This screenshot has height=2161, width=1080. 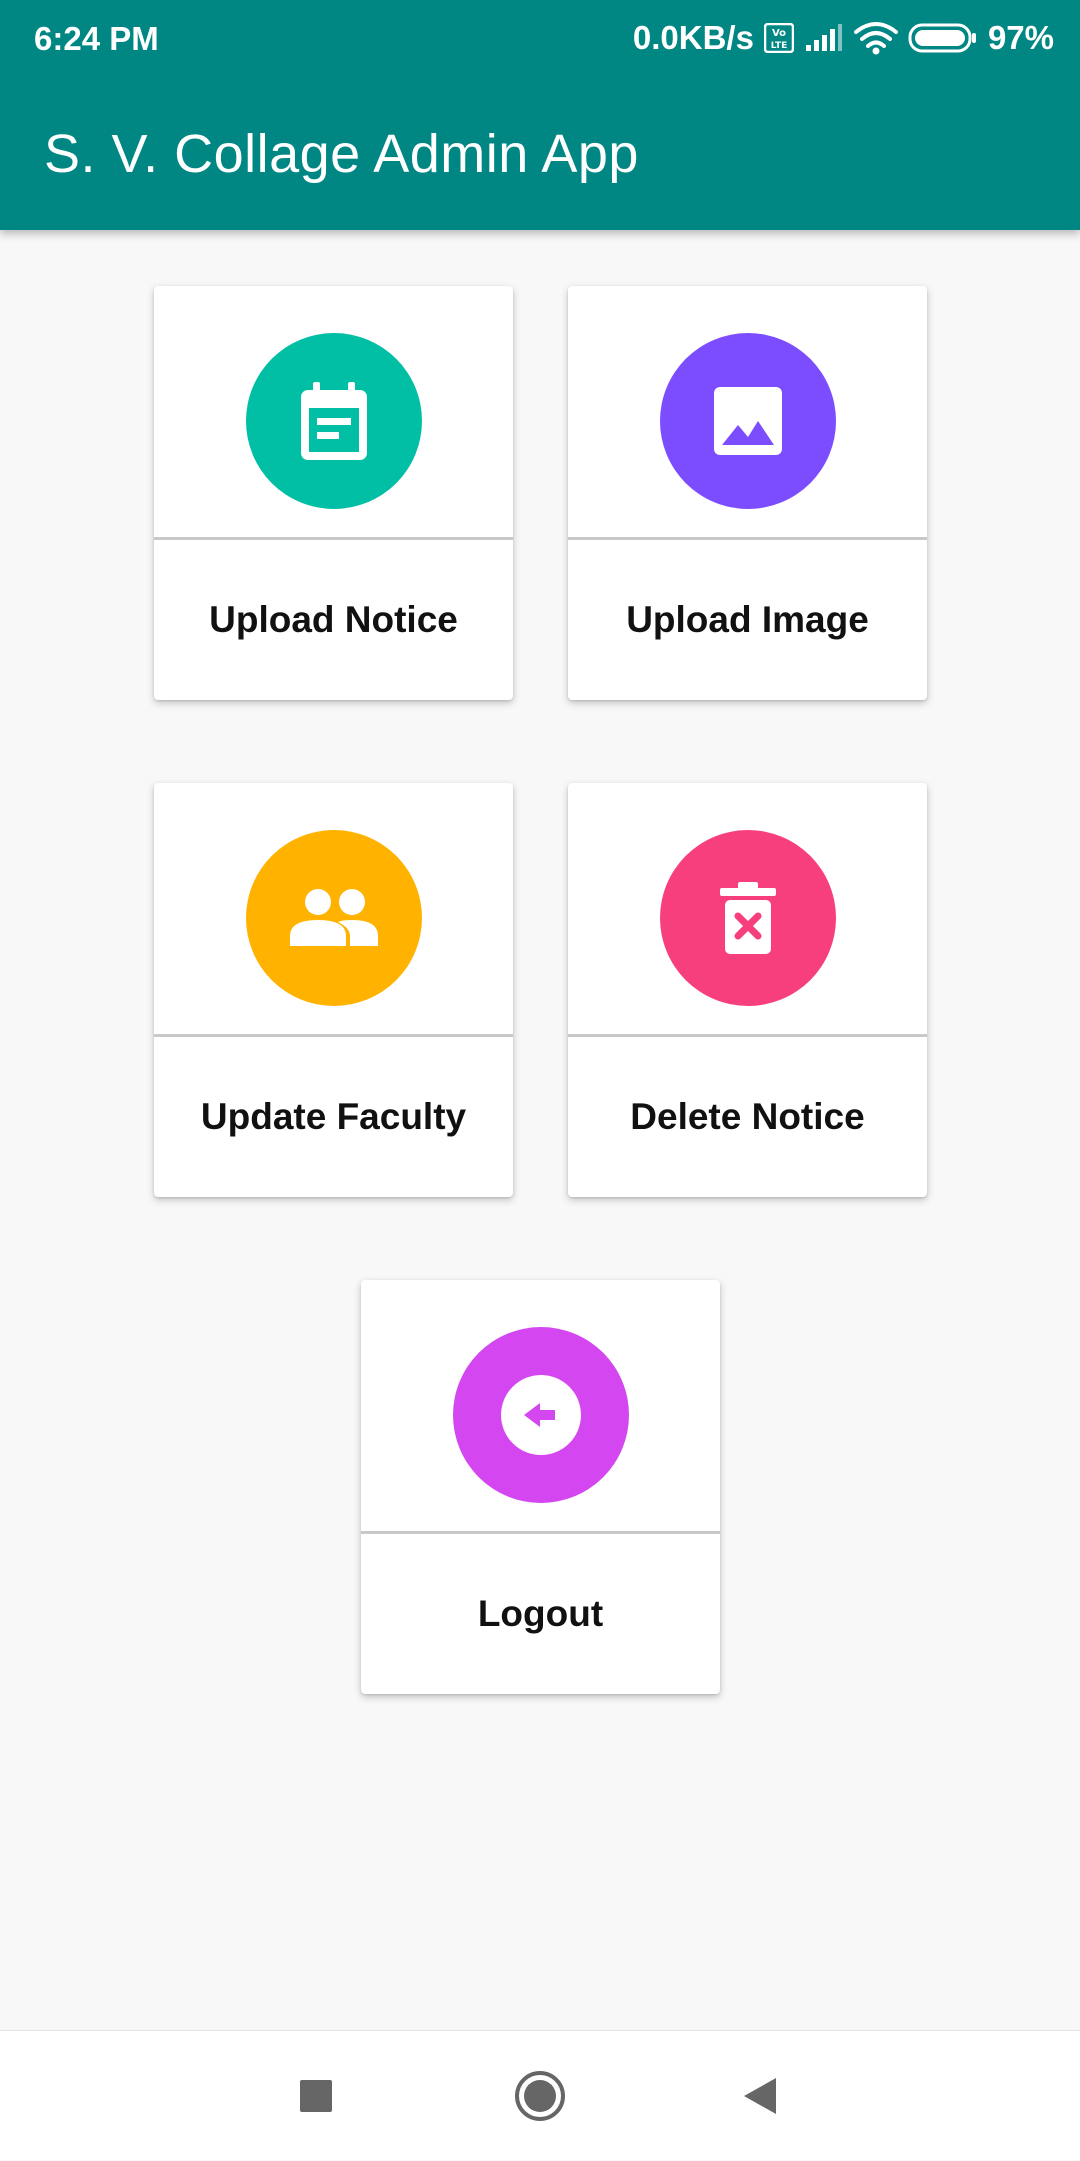 What do you see at coordinates (875, 38) in the screenshot?
I see `wifi-icon` at bounding box center [875, 38].